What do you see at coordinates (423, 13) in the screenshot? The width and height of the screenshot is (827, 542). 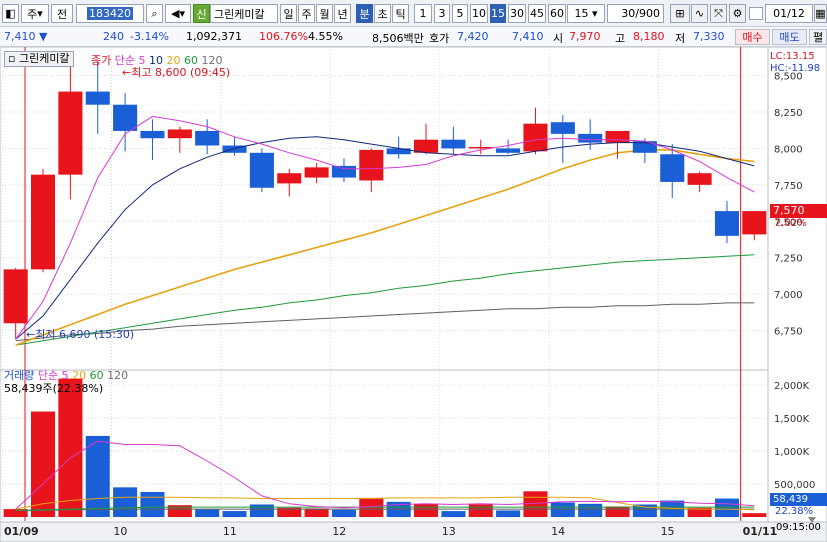 I see `interval-1: 1` at bounding box center [423, 13].